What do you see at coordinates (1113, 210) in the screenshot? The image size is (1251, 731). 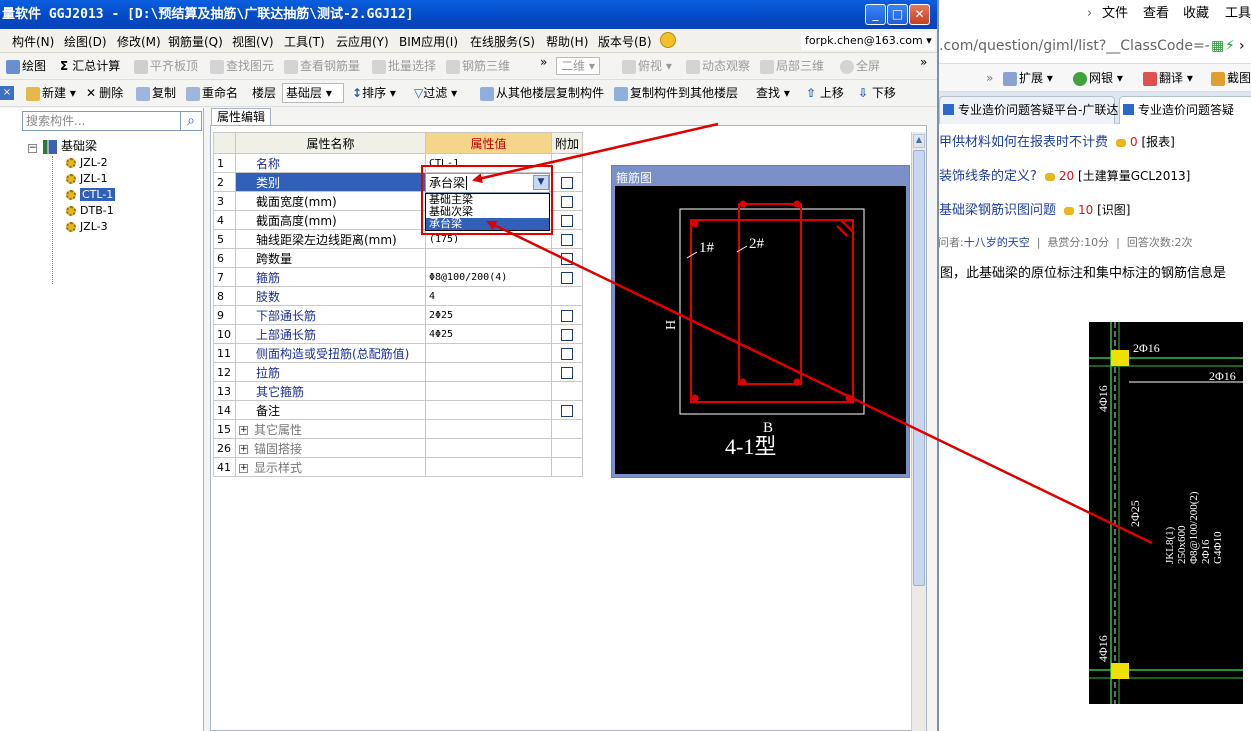 I see `question-tag: [识图]` at bounding box center [1113, 210].